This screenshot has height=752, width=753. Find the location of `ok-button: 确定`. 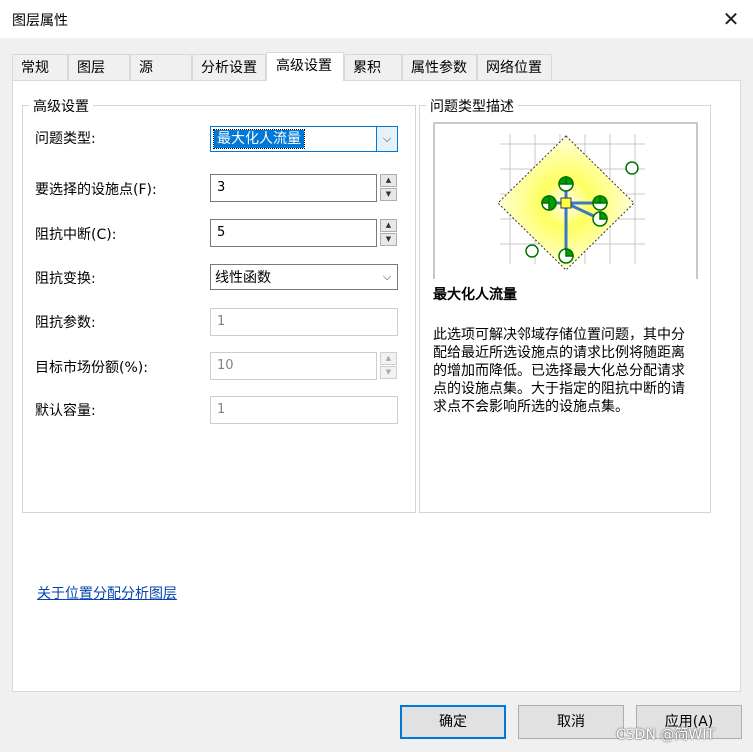

ok-button: 确定 is located at coordinates (453, 722).